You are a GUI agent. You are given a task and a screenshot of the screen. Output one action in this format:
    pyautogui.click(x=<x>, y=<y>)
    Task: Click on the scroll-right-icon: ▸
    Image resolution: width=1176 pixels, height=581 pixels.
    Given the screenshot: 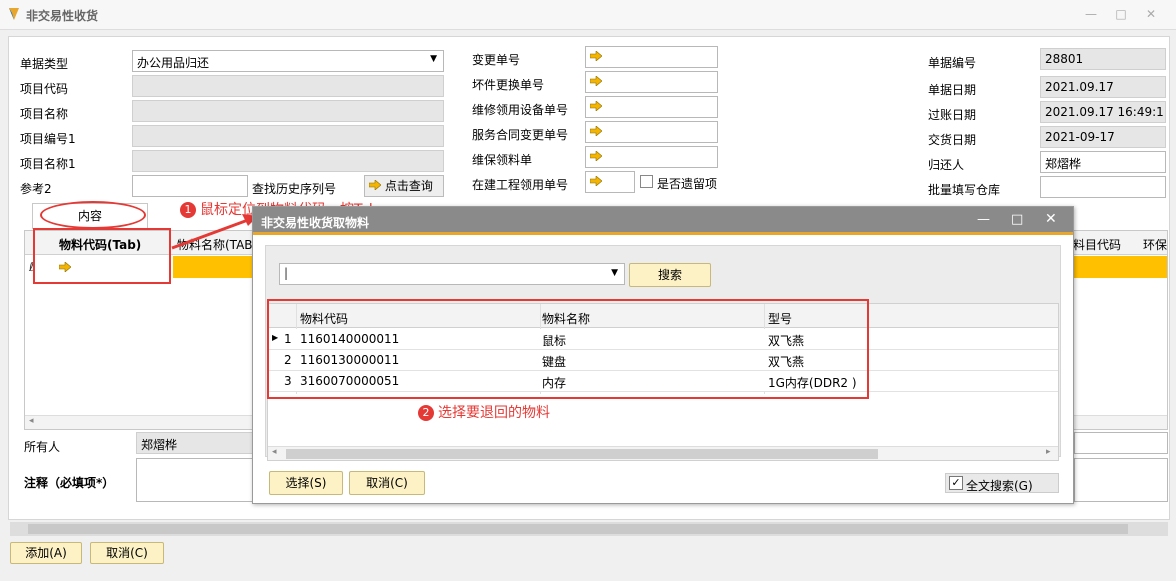 What is the action you would take?
    pyautogui.click(x=1048, y=452)
    